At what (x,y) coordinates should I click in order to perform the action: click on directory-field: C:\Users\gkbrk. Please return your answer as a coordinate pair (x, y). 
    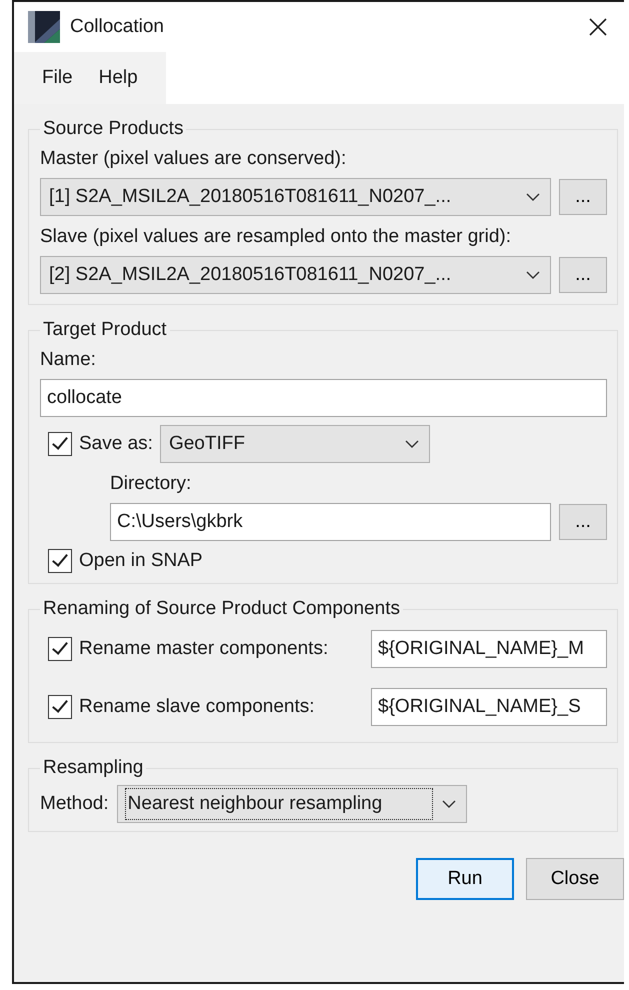
    Looking at the image, I should click on (330, 522).